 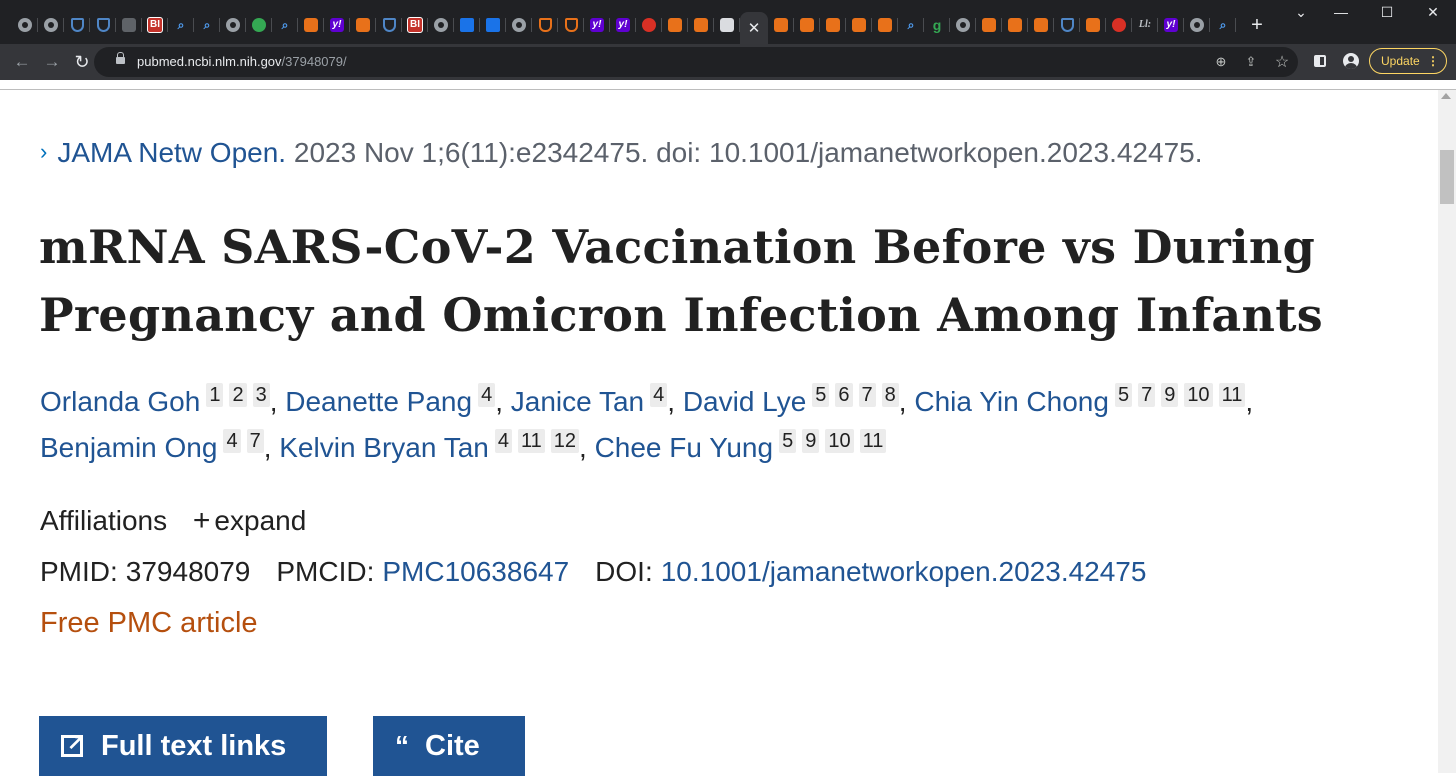 I want to click on chevron-right-icon: ›, so click(x=43, y=152).